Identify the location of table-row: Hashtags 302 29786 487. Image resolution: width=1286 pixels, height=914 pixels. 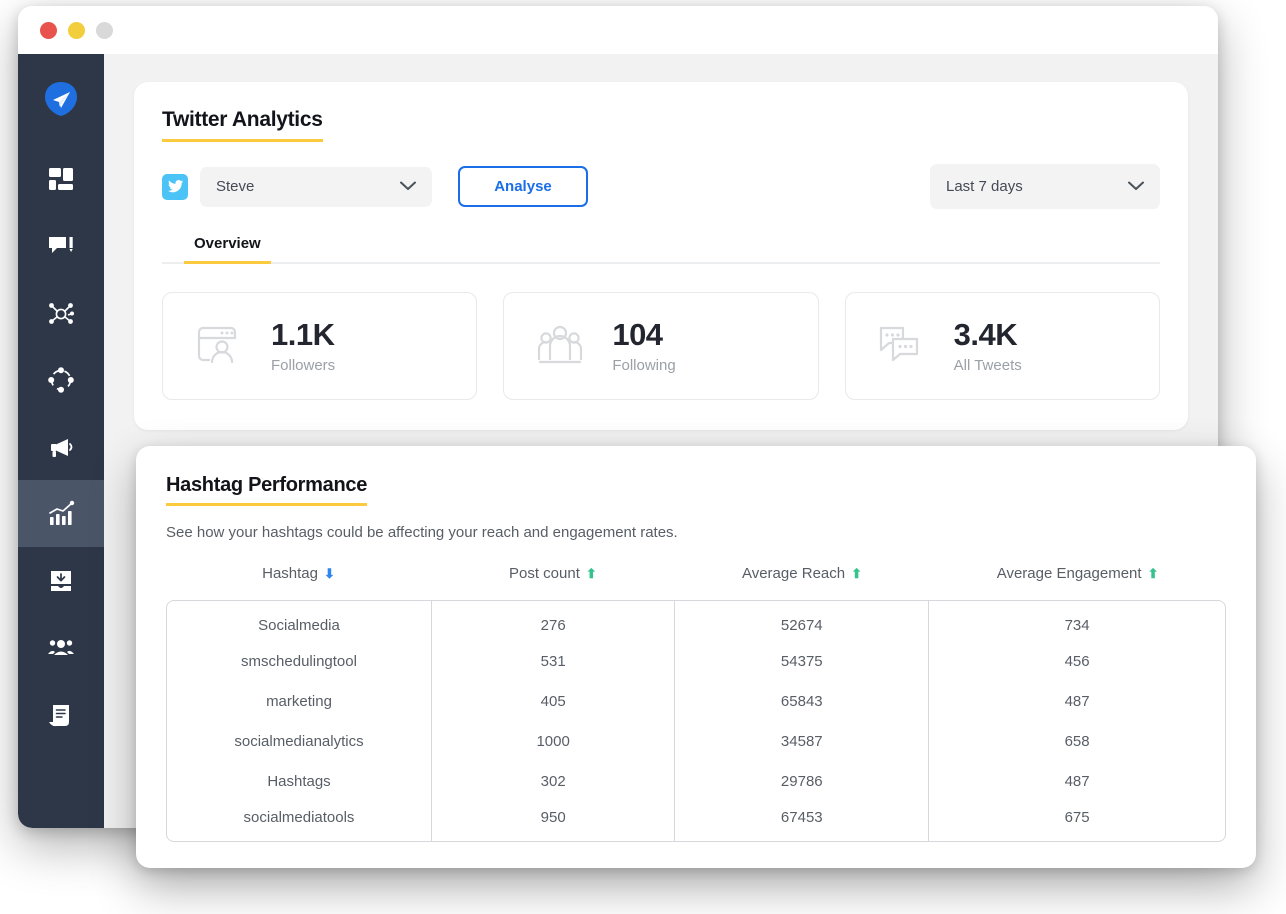
(696, 781).